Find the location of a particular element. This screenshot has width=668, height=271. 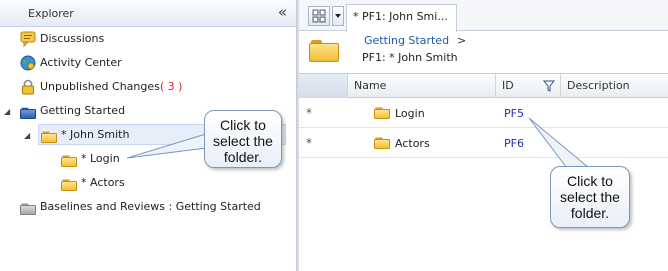

callout-pointer is located at coordinates (559, 143).